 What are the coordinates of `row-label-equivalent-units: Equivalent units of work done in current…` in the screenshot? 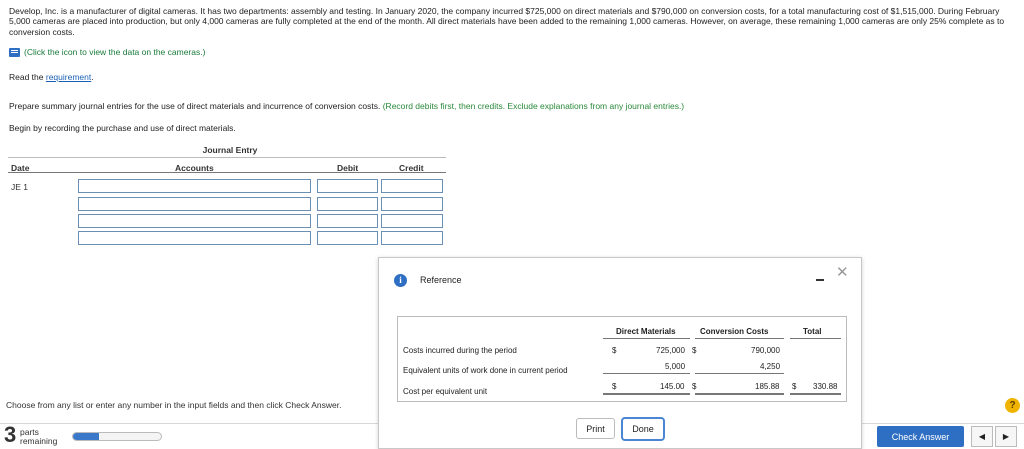 It's located at (485, 370).